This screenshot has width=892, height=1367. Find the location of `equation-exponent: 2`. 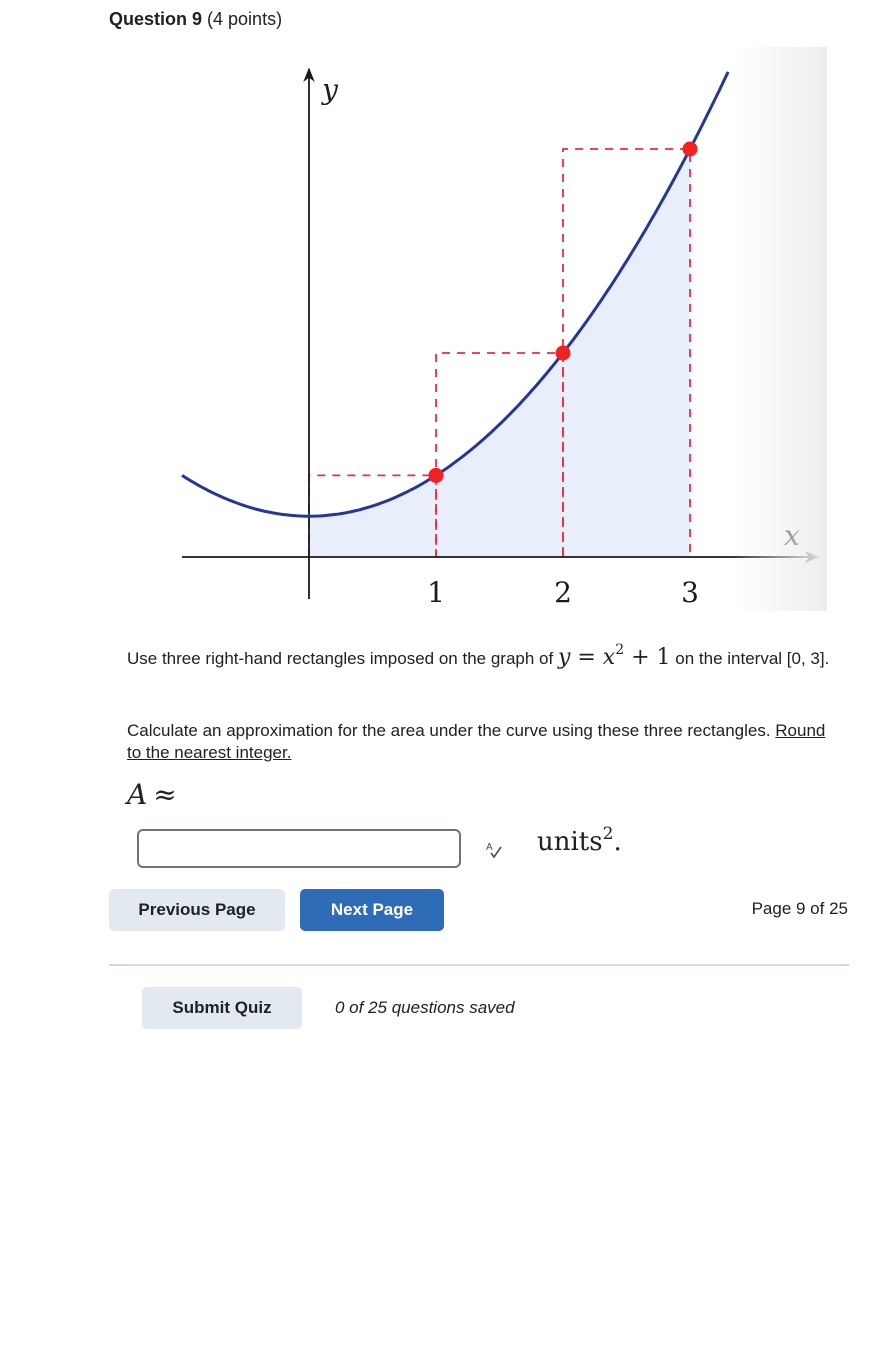

equation-exponent: 2 is located at coordinates (620, 650).